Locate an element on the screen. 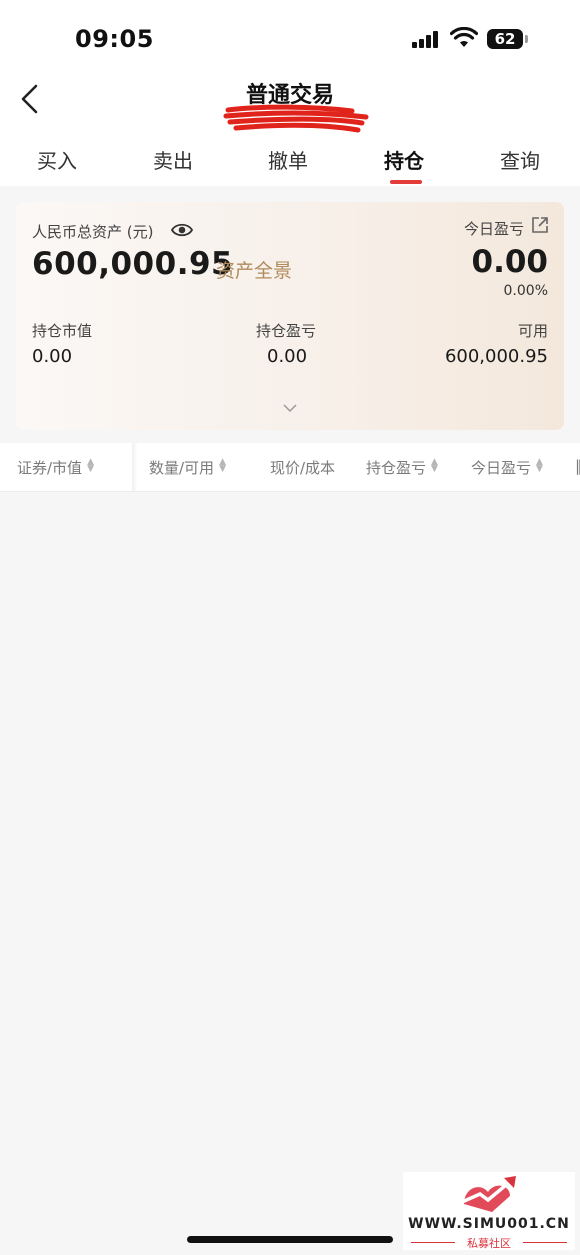 This screenshot has height=1255, width=580. tab-positions: 持仓 is located at coordinates (404, 159).